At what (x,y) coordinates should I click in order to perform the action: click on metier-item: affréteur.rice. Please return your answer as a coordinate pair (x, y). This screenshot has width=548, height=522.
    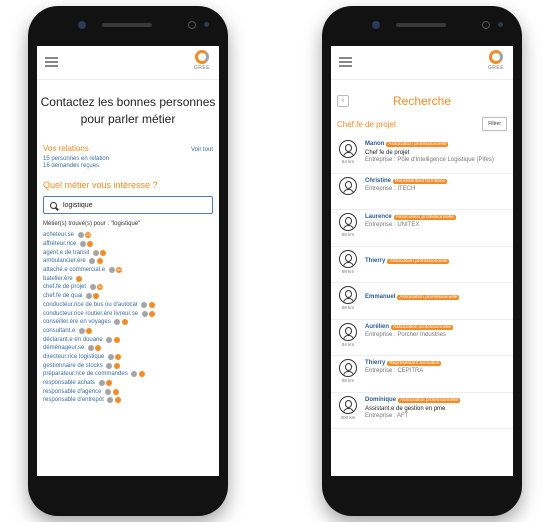
    Looking at the image, I should click on (128, 244).